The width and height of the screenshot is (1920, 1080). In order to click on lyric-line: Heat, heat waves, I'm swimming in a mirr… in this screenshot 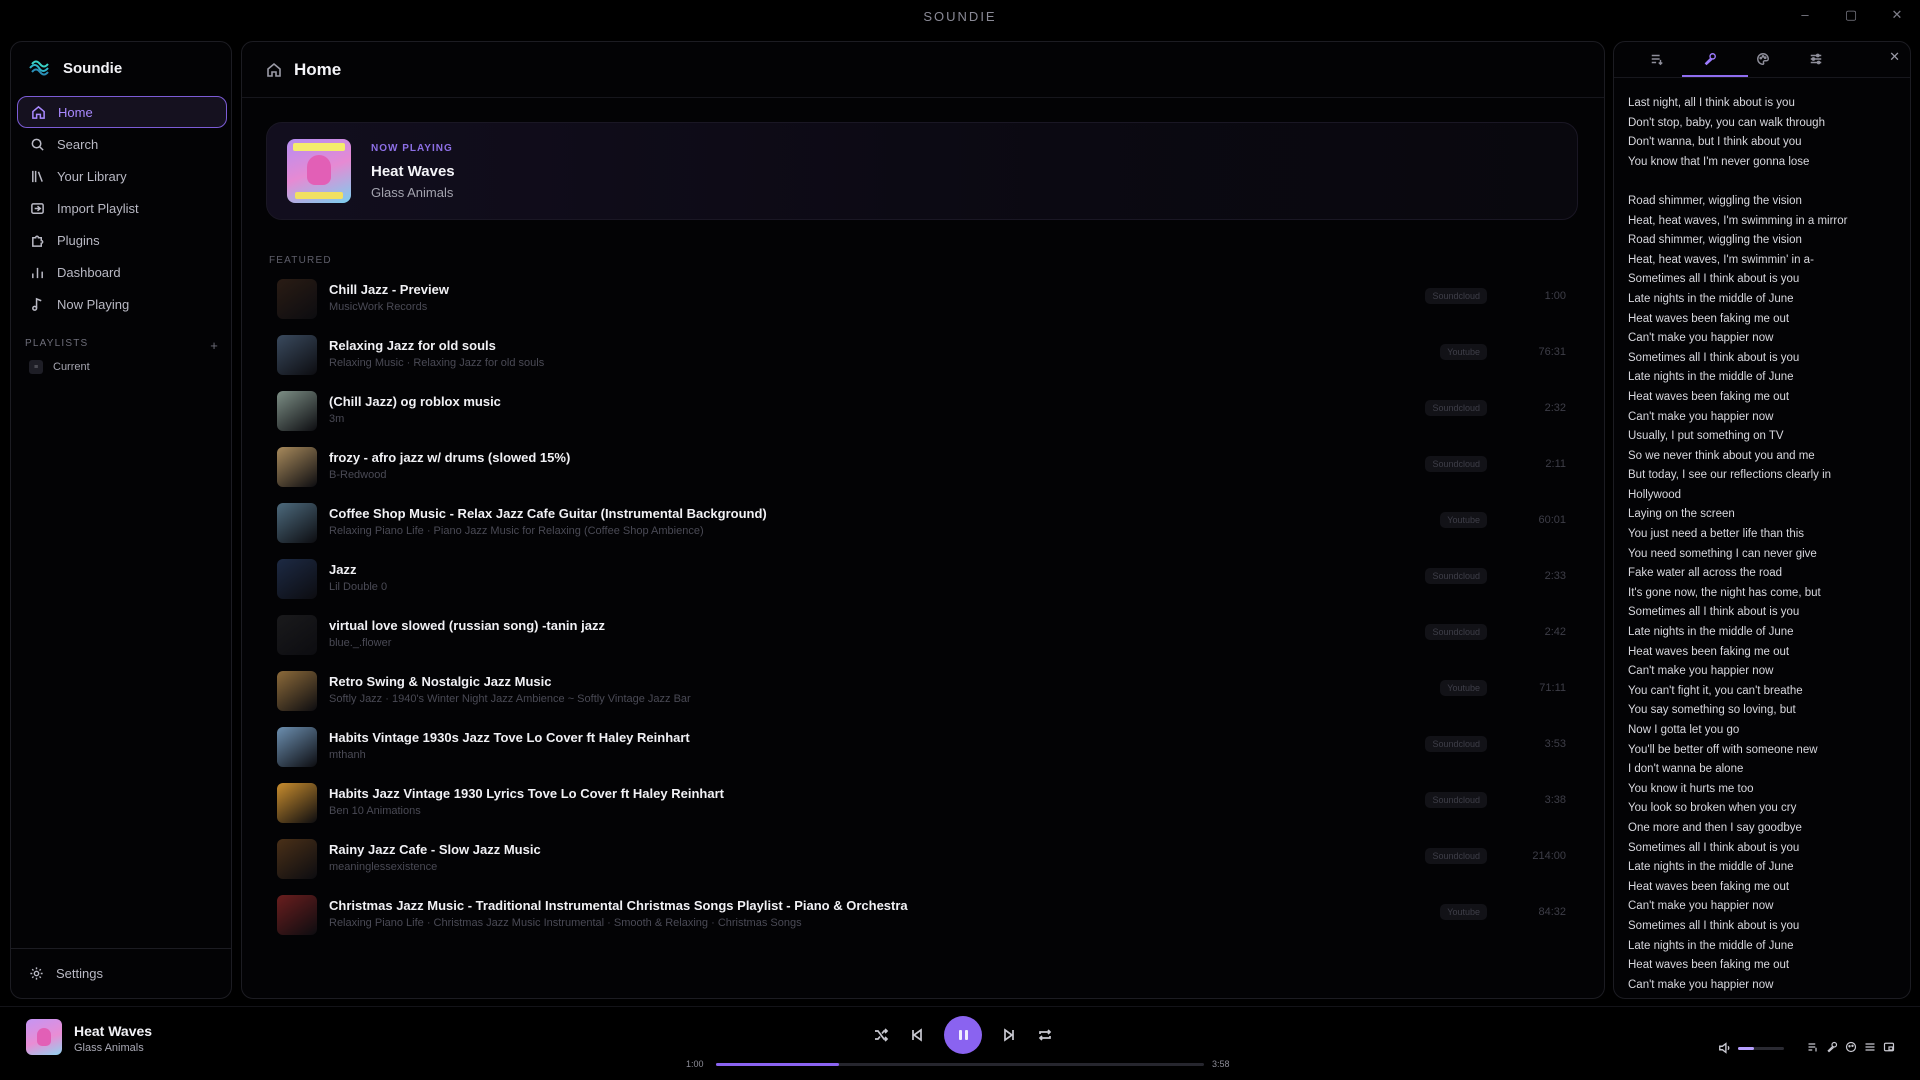, I will do `click(1738, 220)`.